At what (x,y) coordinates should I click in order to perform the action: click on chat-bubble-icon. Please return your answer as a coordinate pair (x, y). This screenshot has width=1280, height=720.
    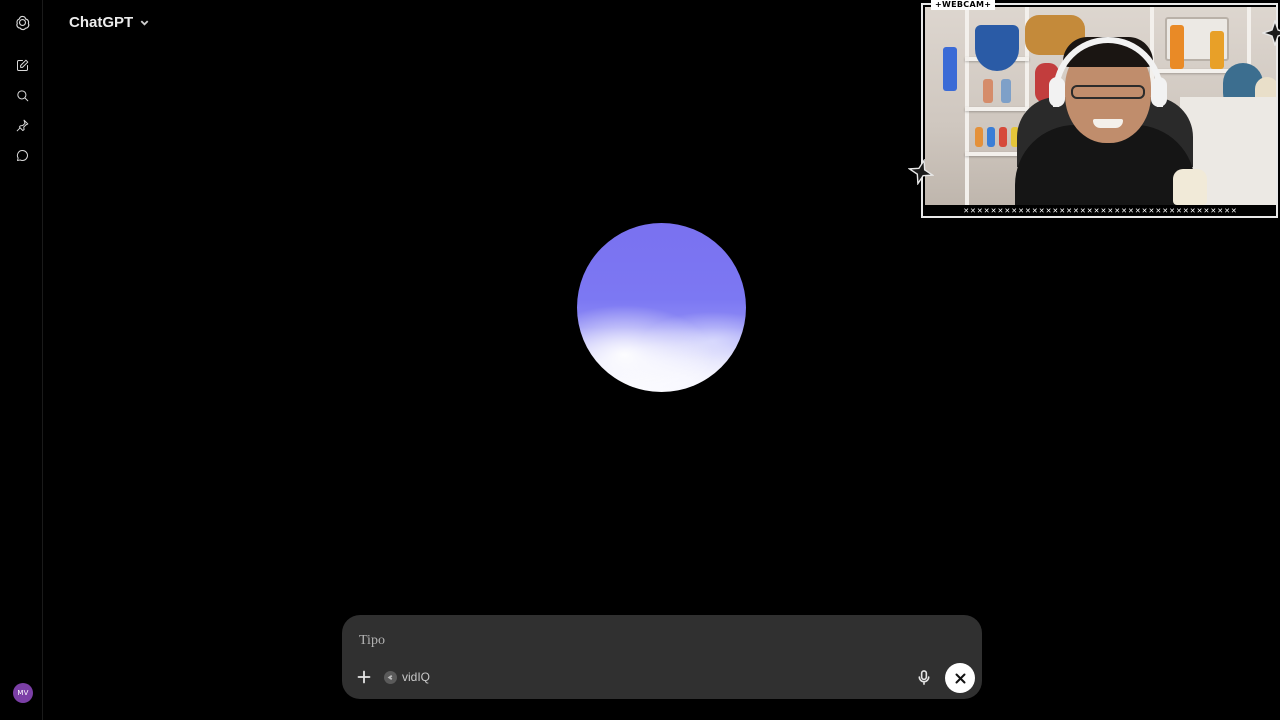
    Looking at the image, I should click on (22, 155).